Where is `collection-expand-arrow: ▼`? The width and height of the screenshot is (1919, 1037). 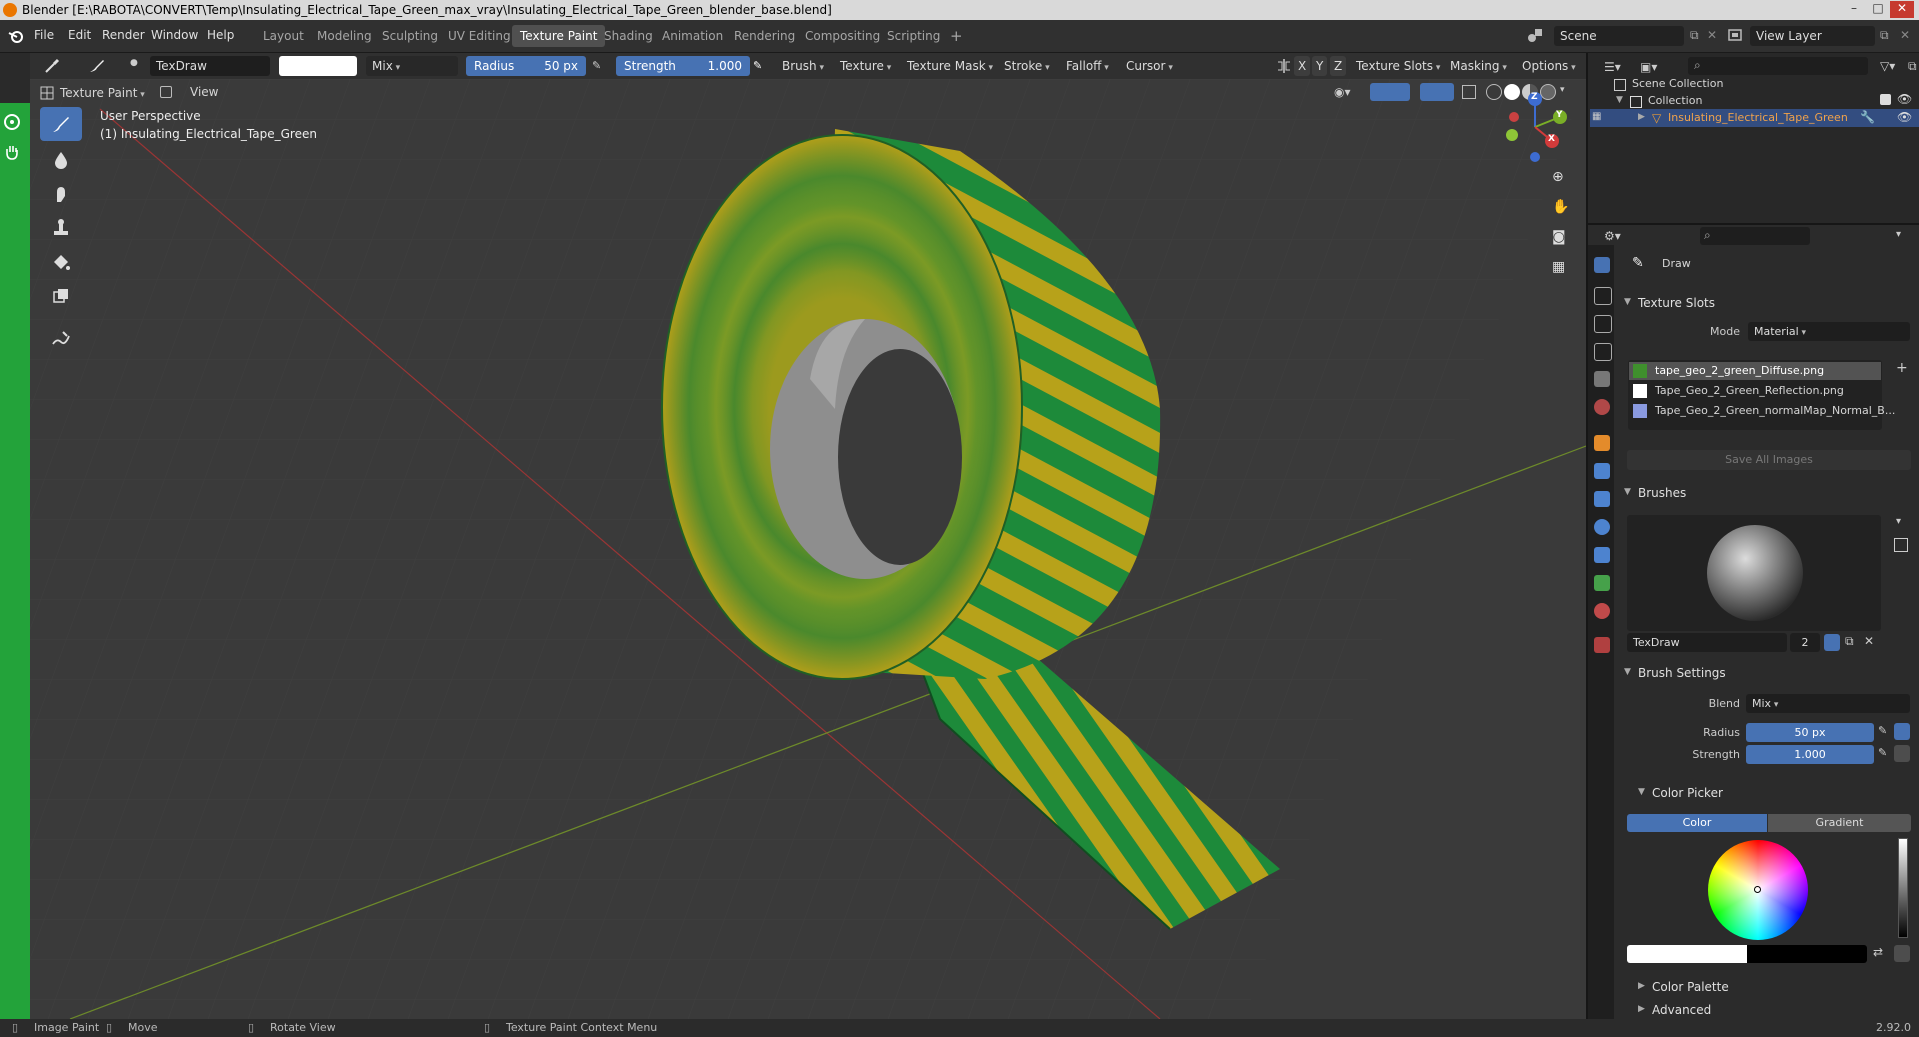
collection-expand-arrow: ▼ is located at coordinates (1619, 100).